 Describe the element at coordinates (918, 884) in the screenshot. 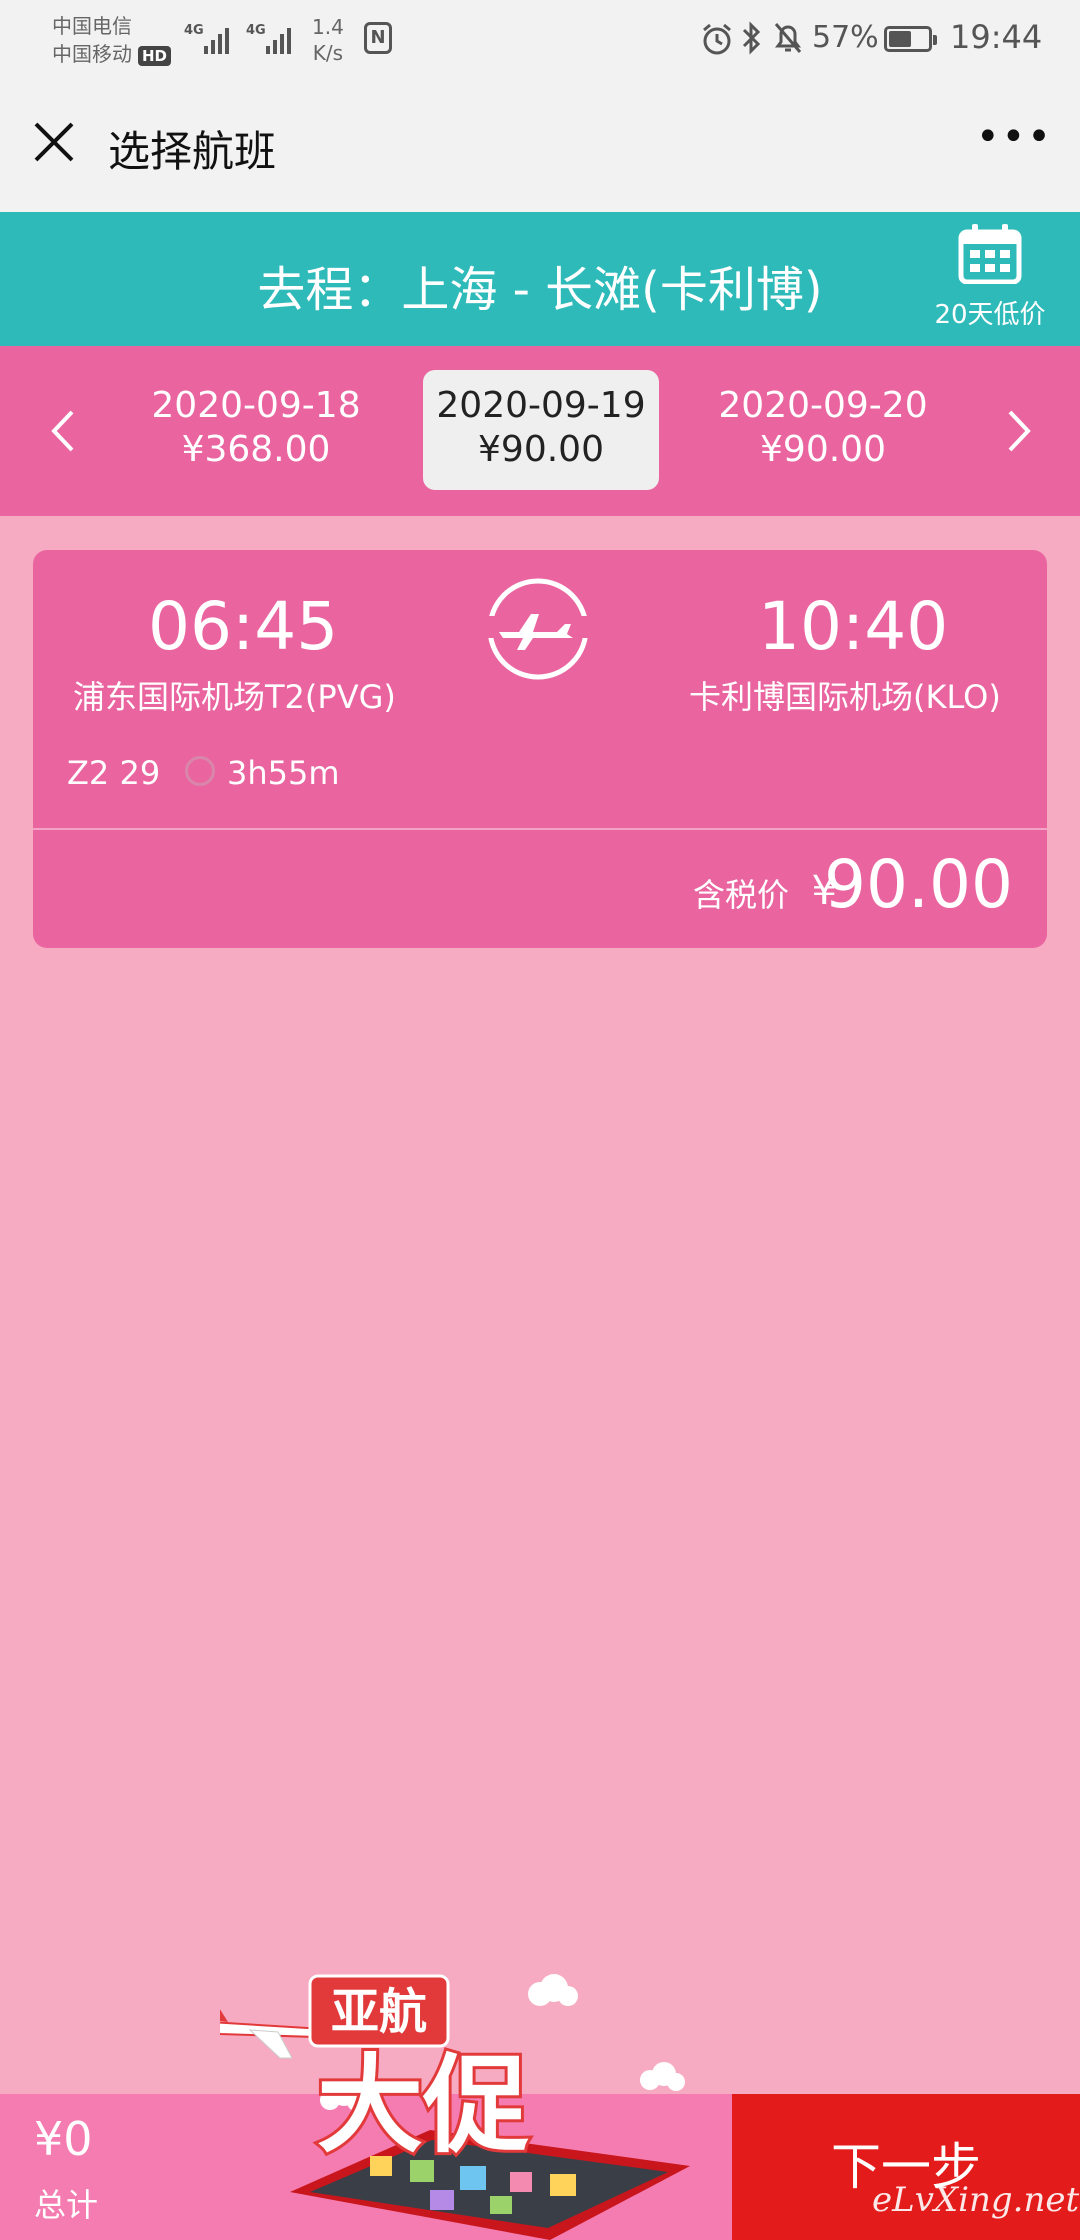

I see `flight-price: 90.00` at that location.